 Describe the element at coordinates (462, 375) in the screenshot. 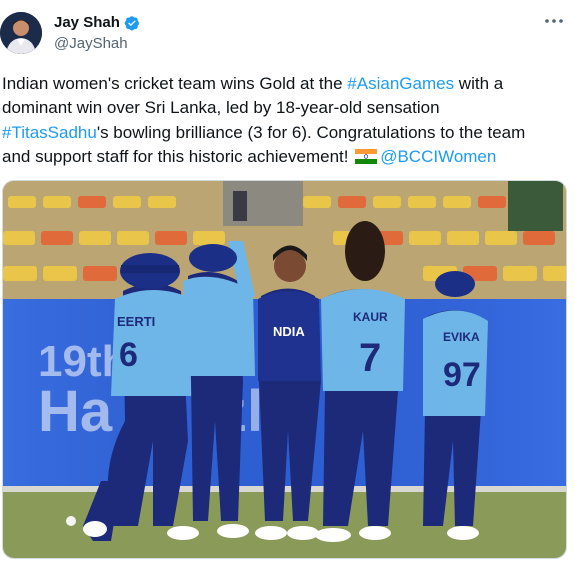

I see `jersey-number: 97` at that location.